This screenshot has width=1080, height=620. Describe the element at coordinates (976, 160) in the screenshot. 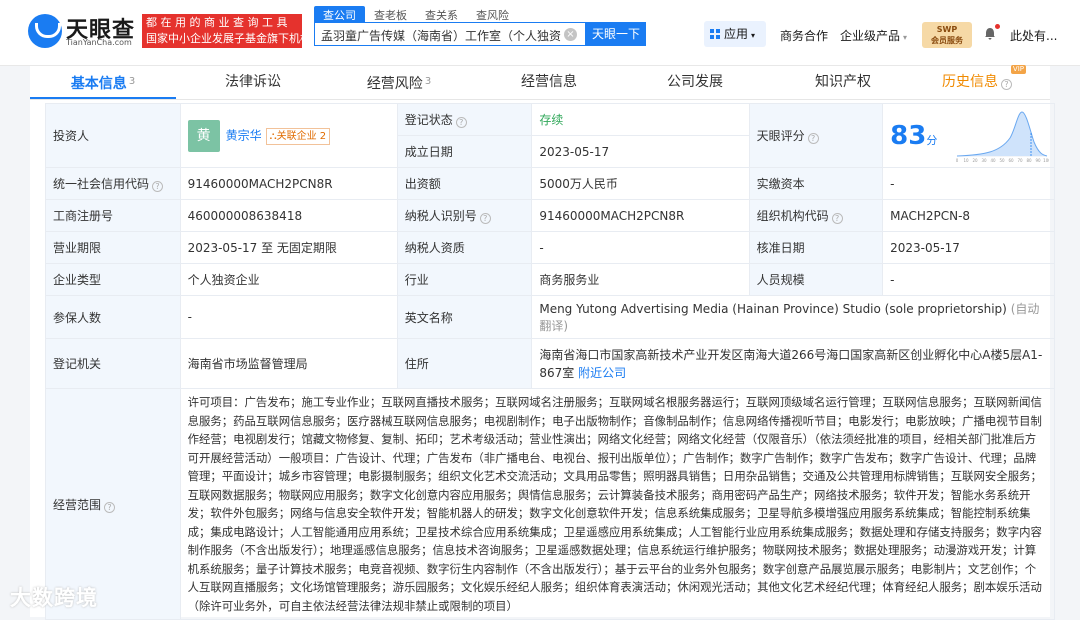

I see `chart-tick-label: 20` at that location.